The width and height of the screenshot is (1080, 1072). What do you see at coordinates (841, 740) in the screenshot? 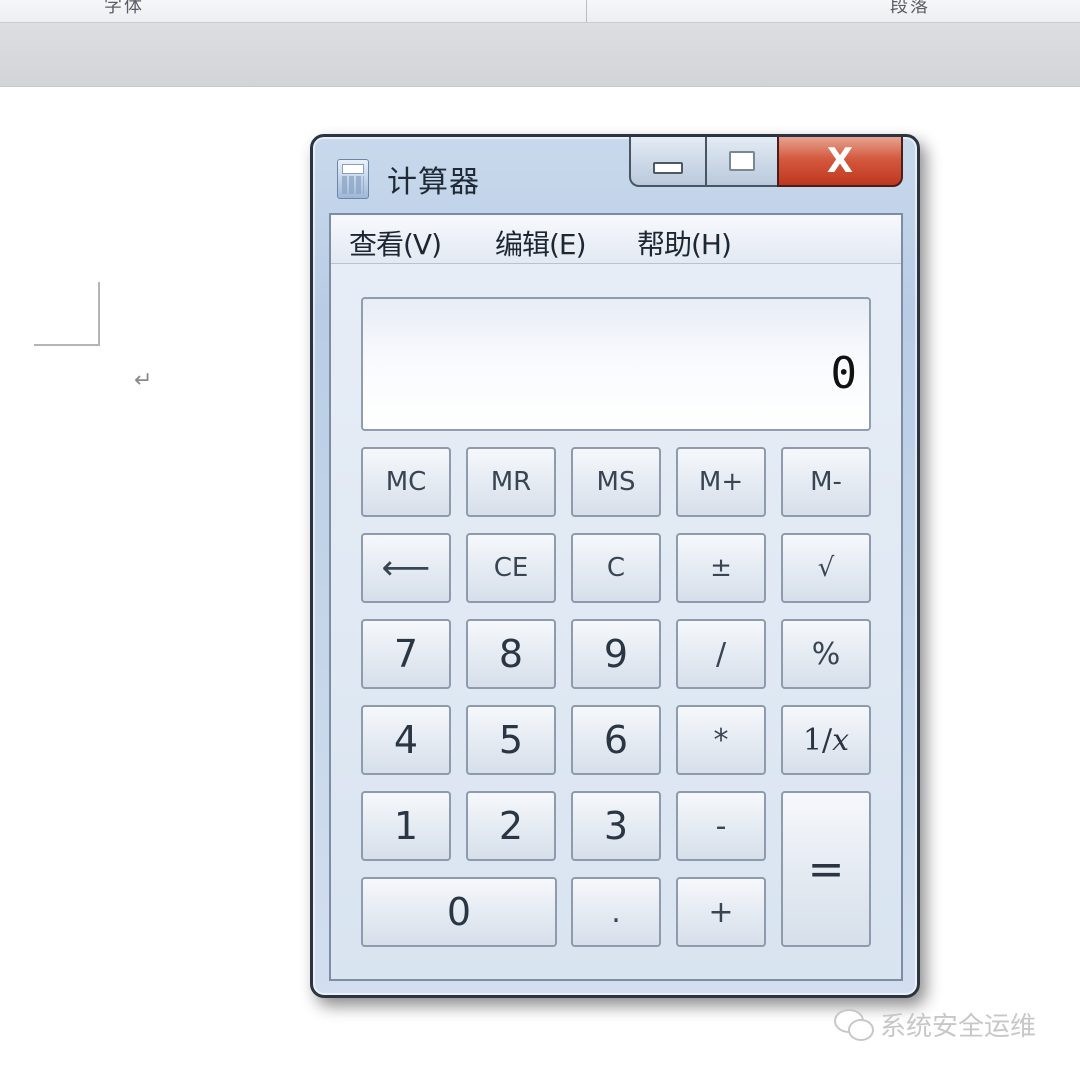
I see `reciprocal-label-variable: x` at bounding box center [841, 740].